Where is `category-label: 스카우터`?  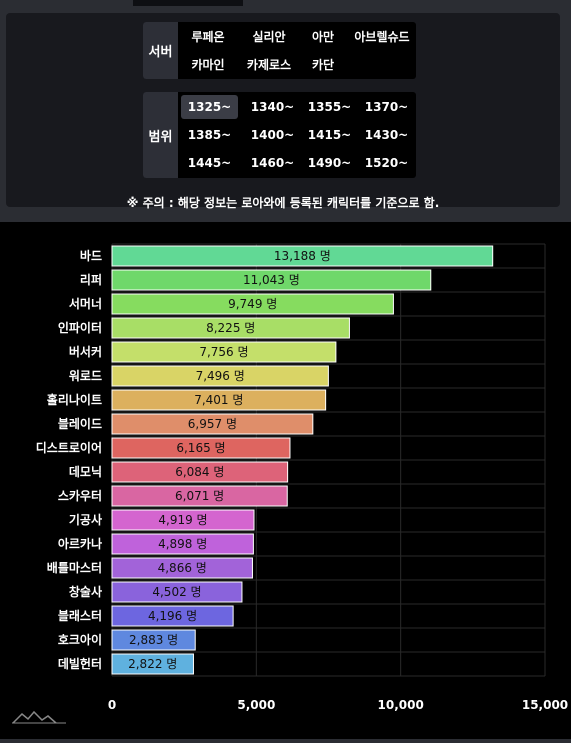
category-label: 스카우터 is located at coordinates (80, 495).